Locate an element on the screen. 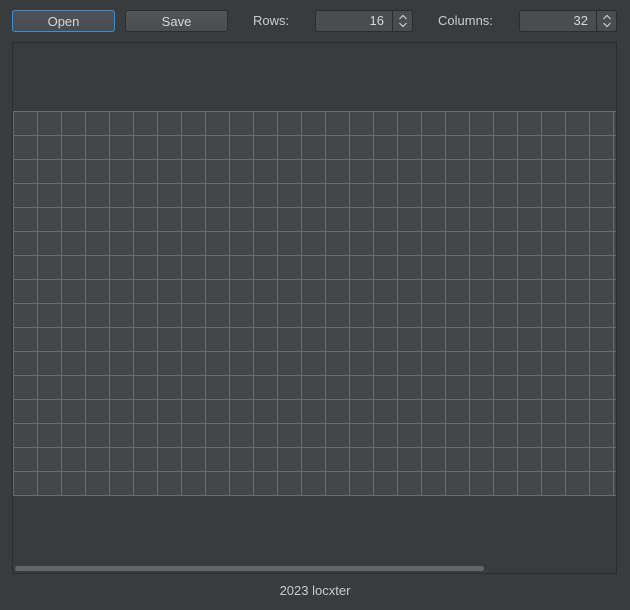 The image size is (630, 610). save-button: Save is located at coordinates (176, 21).